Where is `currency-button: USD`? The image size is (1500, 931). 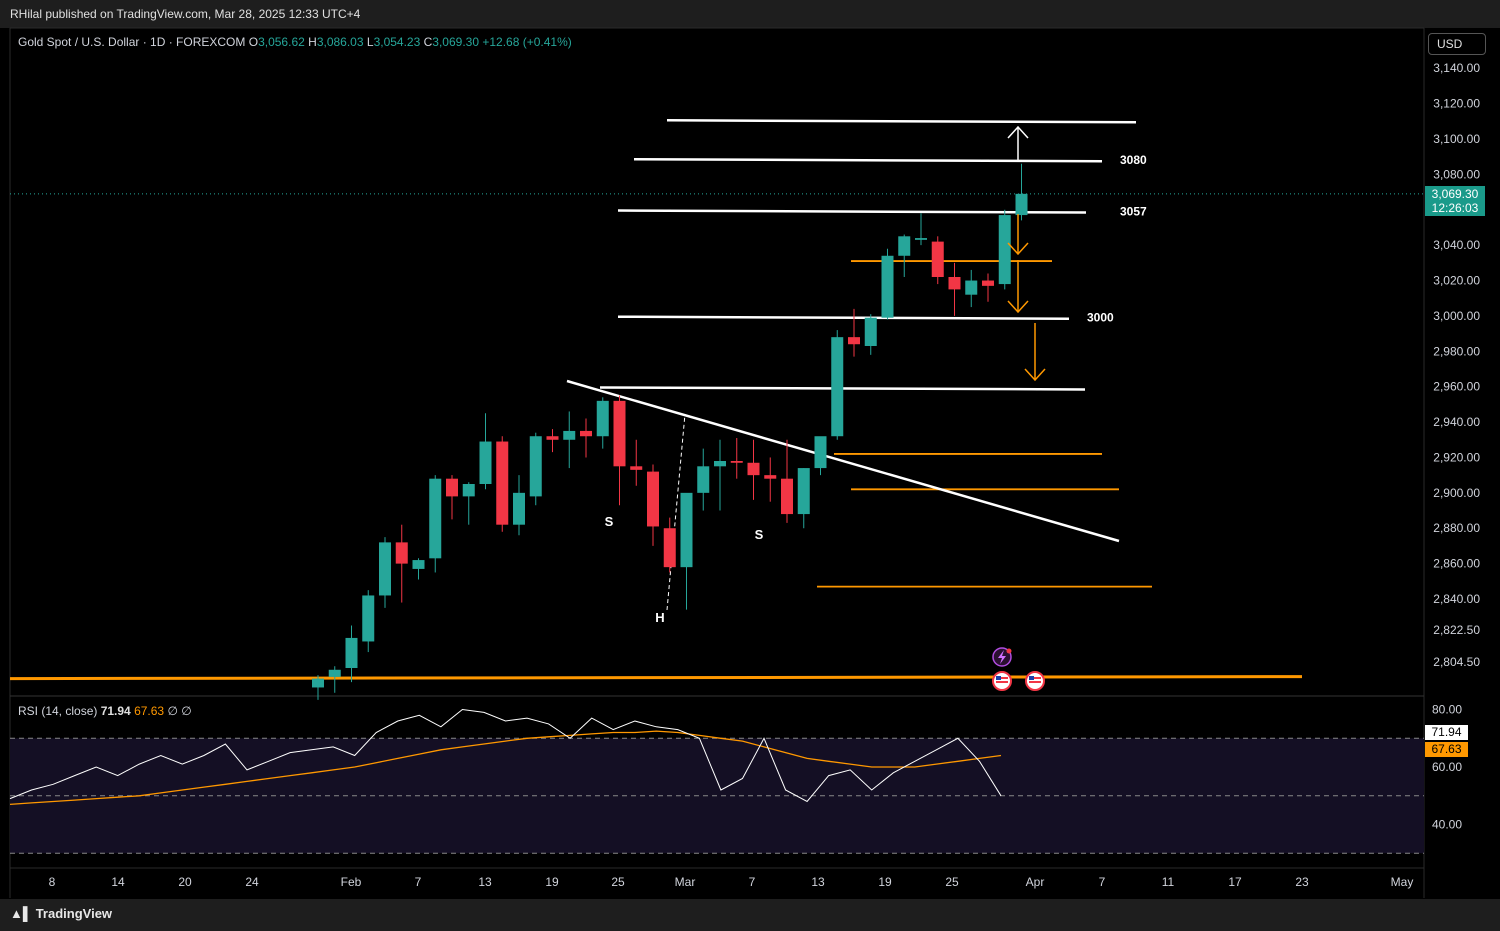
currency-button: USD is located at coordinates (1457, 44).